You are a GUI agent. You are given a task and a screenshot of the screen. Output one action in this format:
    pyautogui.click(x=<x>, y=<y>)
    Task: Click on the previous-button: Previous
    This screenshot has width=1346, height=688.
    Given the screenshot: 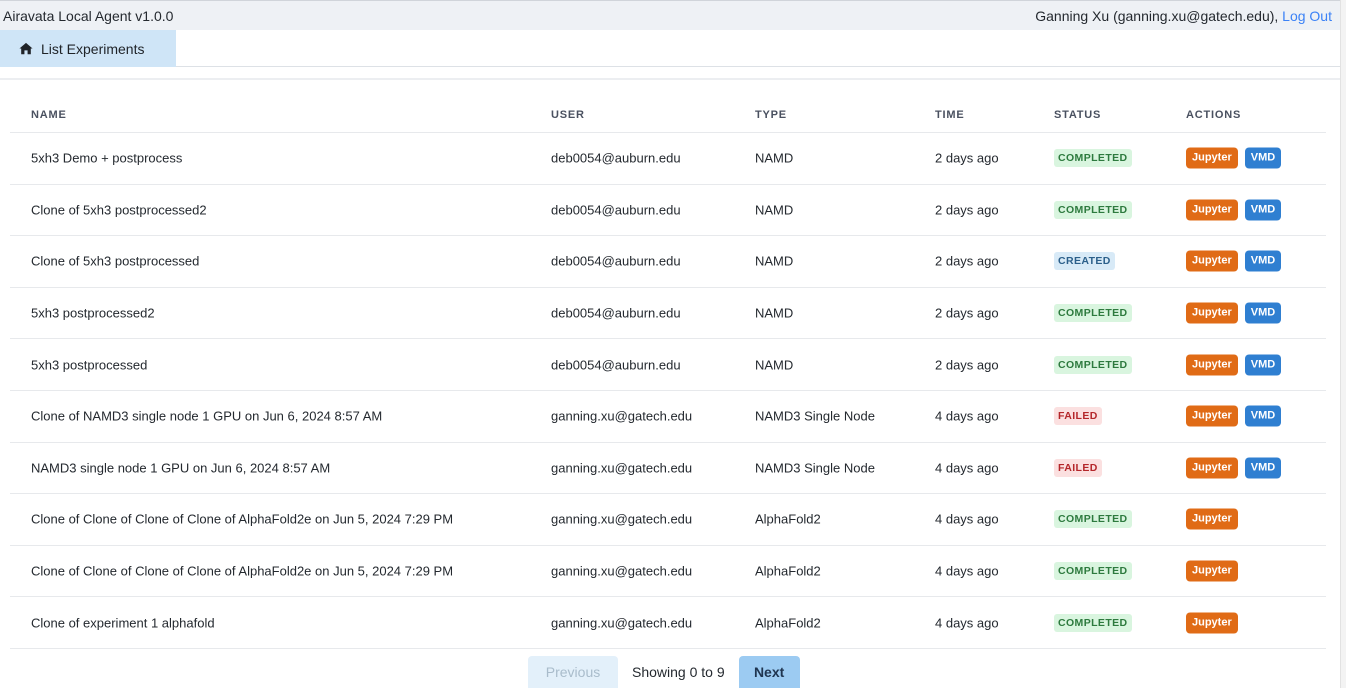 What is the action you would take?
    pyautogui.click(x=573, y=672)
    